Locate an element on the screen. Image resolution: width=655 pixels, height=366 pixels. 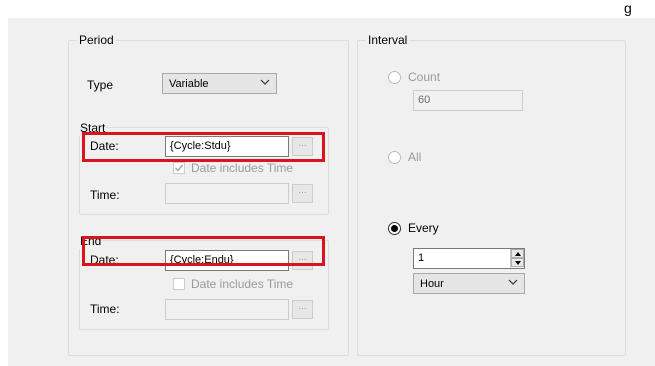
type-combo: Variable is located at coordinates (219, 83).